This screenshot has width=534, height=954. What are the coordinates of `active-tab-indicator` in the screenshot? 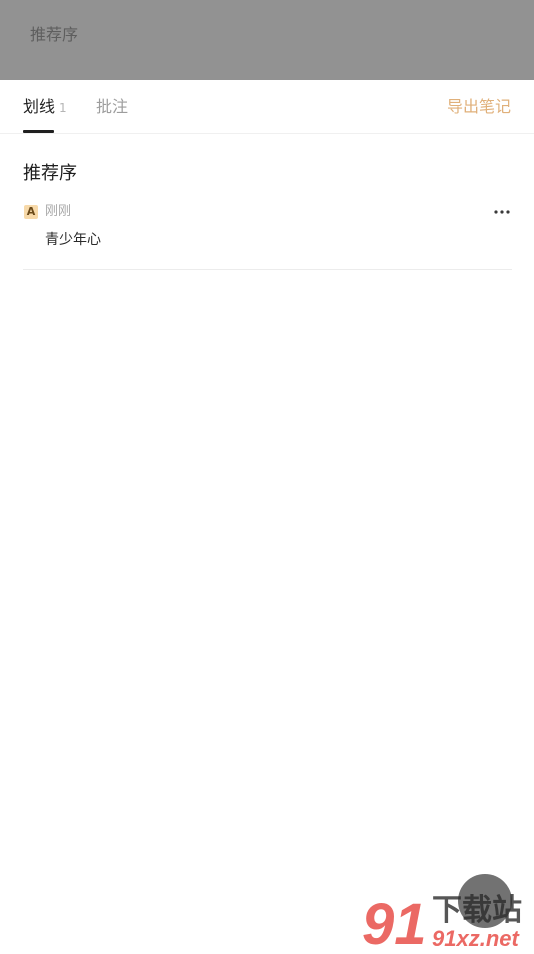 It's located at (38, 131).